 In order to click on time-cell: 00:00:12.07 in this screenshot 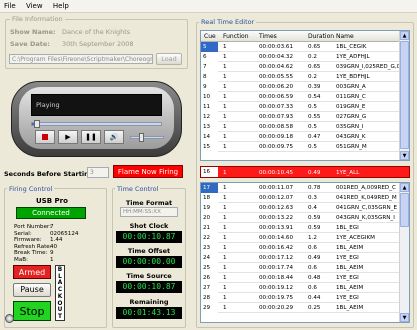, I will do `click(276, 197)`.